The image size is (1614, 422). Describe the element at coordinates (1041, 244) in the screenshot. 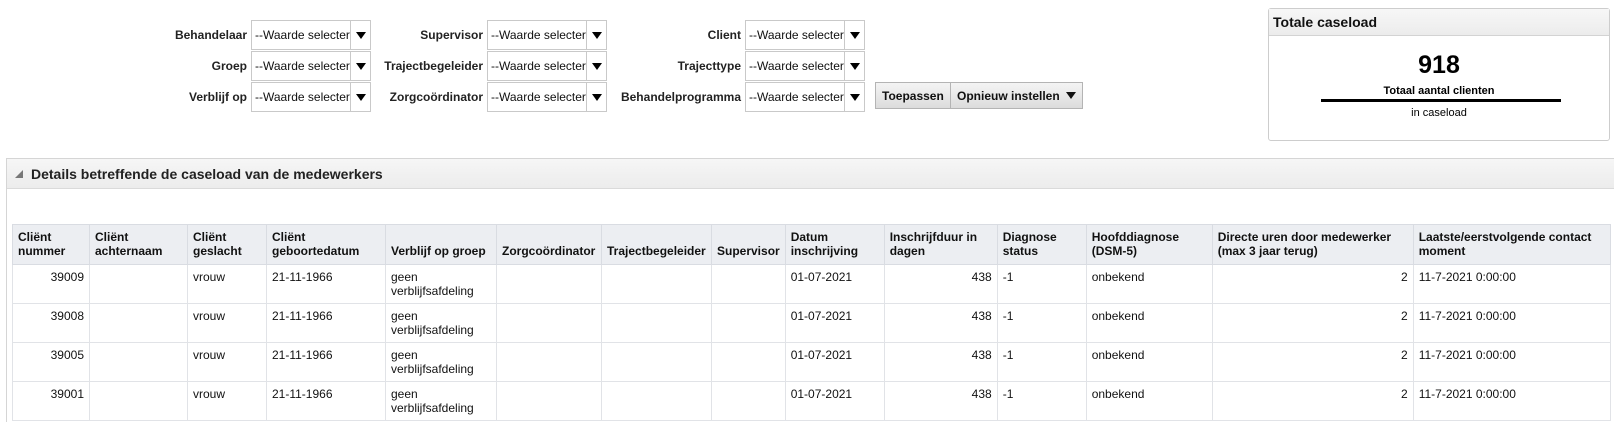

I see `column-header: Diagnose status` at that location.